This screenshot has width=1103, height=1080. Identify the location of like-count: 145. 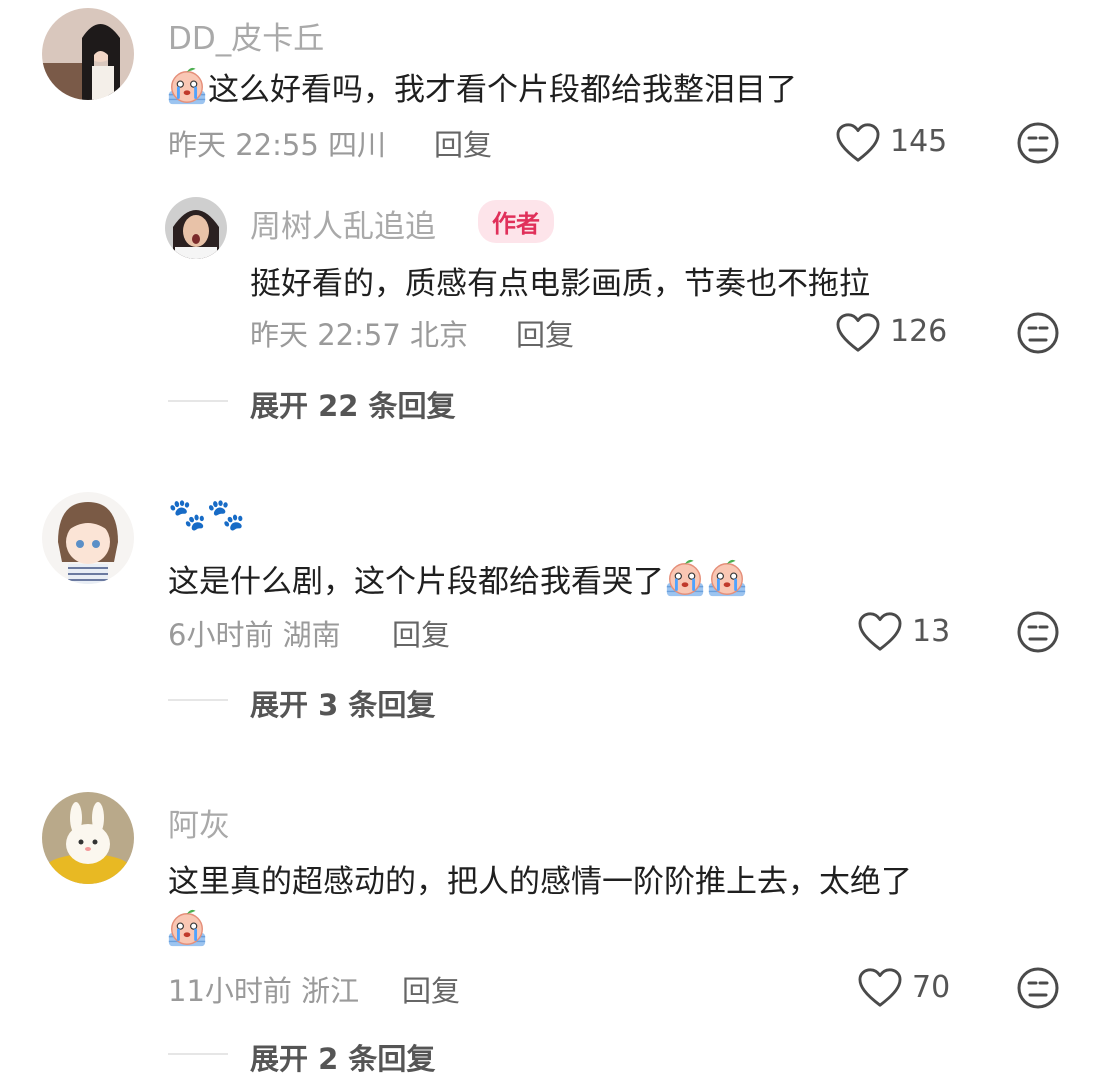
(919, 141).